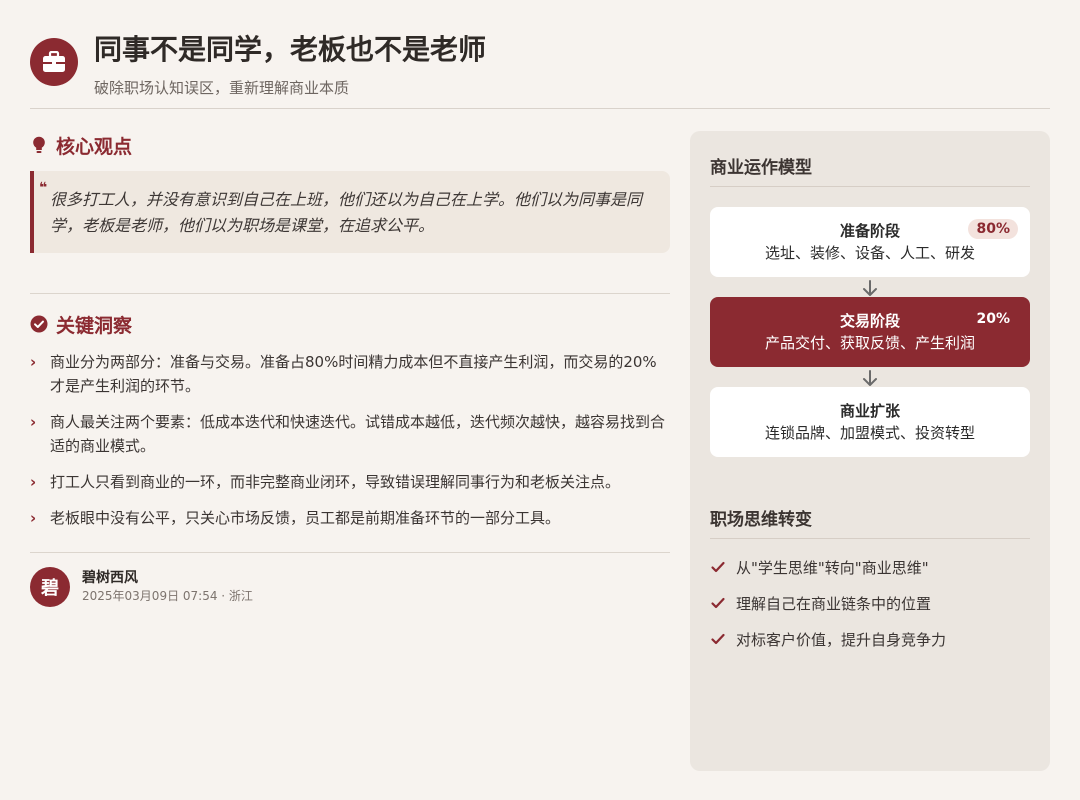  I want to click on quote-icon: ❝, so click(43, 188).